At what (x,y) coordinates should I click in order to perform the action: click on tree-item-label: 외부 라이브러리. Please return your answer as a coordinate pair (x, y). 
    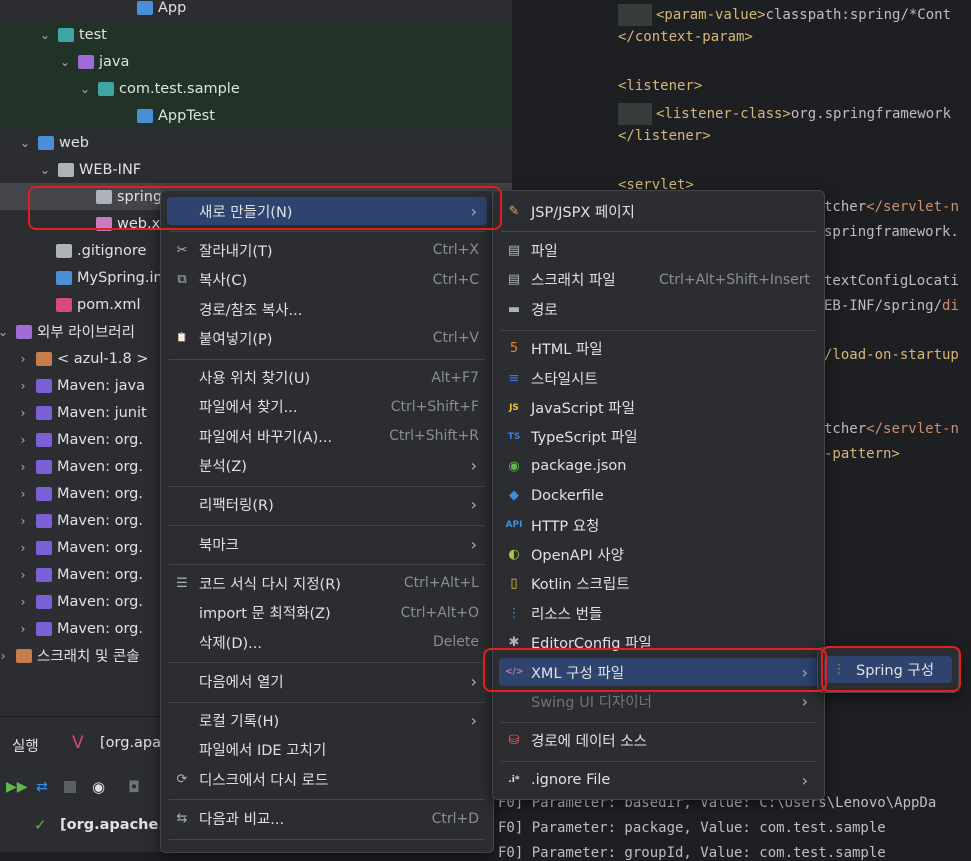
    Looking at the image, I should click on (86, 333).